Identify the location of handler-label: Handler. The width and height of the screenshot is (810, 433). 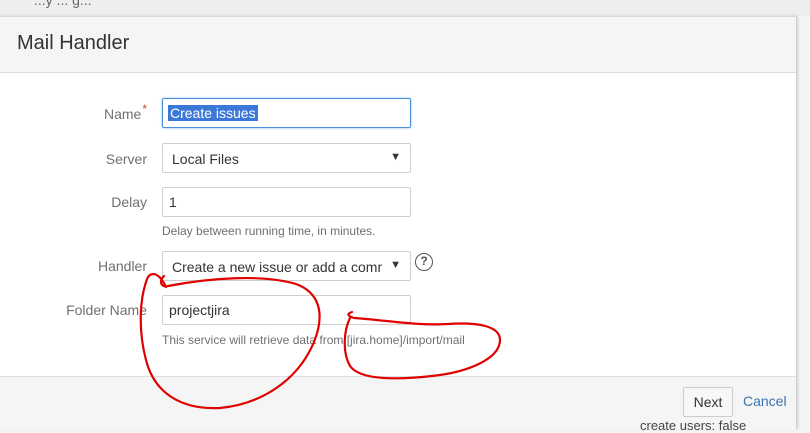
(122, 266).